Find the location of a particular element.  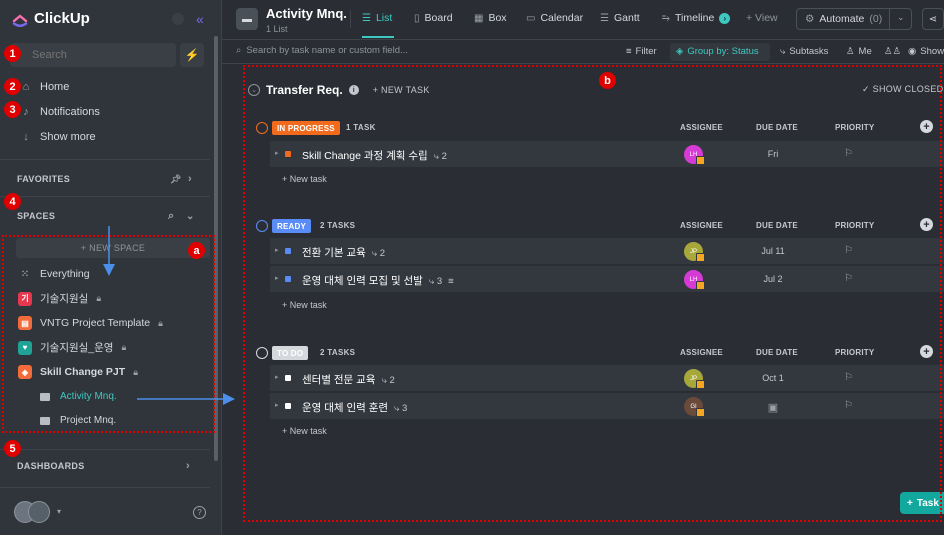

show-label: Show is located at coordinates (932, 51).